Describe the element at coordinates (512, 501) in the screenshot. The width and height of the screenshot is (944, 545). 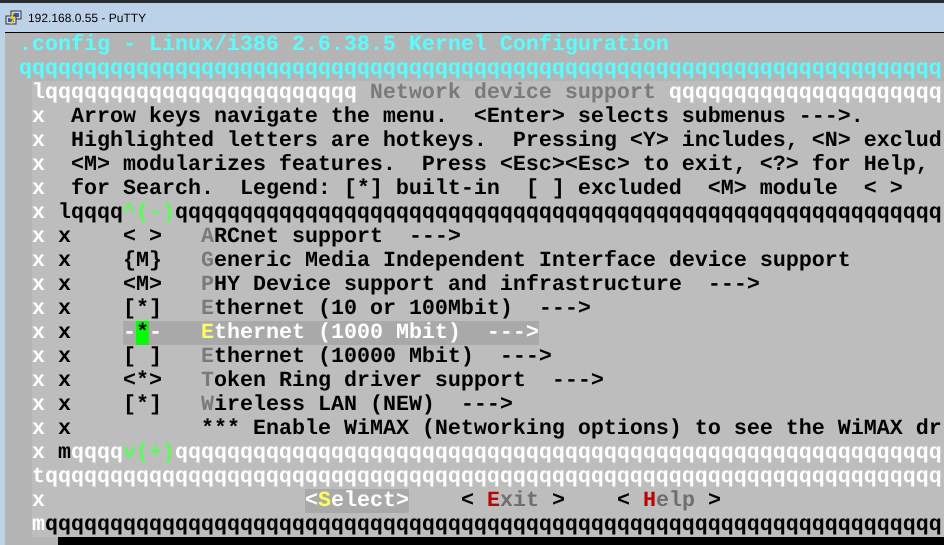
I see `dialog-button: < Exit >` at that location.